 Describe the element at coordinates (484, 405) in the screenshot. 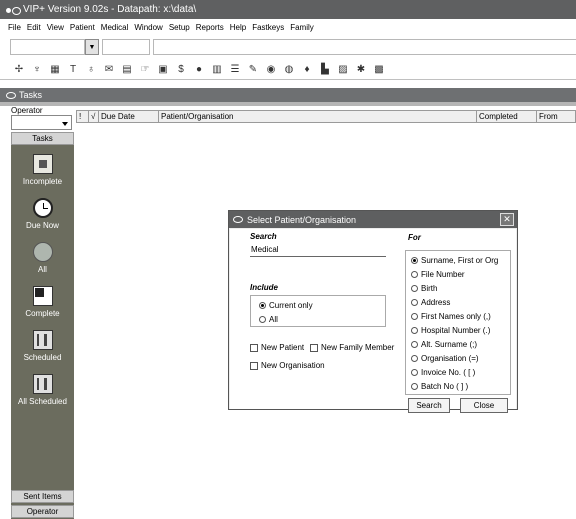

I see `close-button: Close` at that location.